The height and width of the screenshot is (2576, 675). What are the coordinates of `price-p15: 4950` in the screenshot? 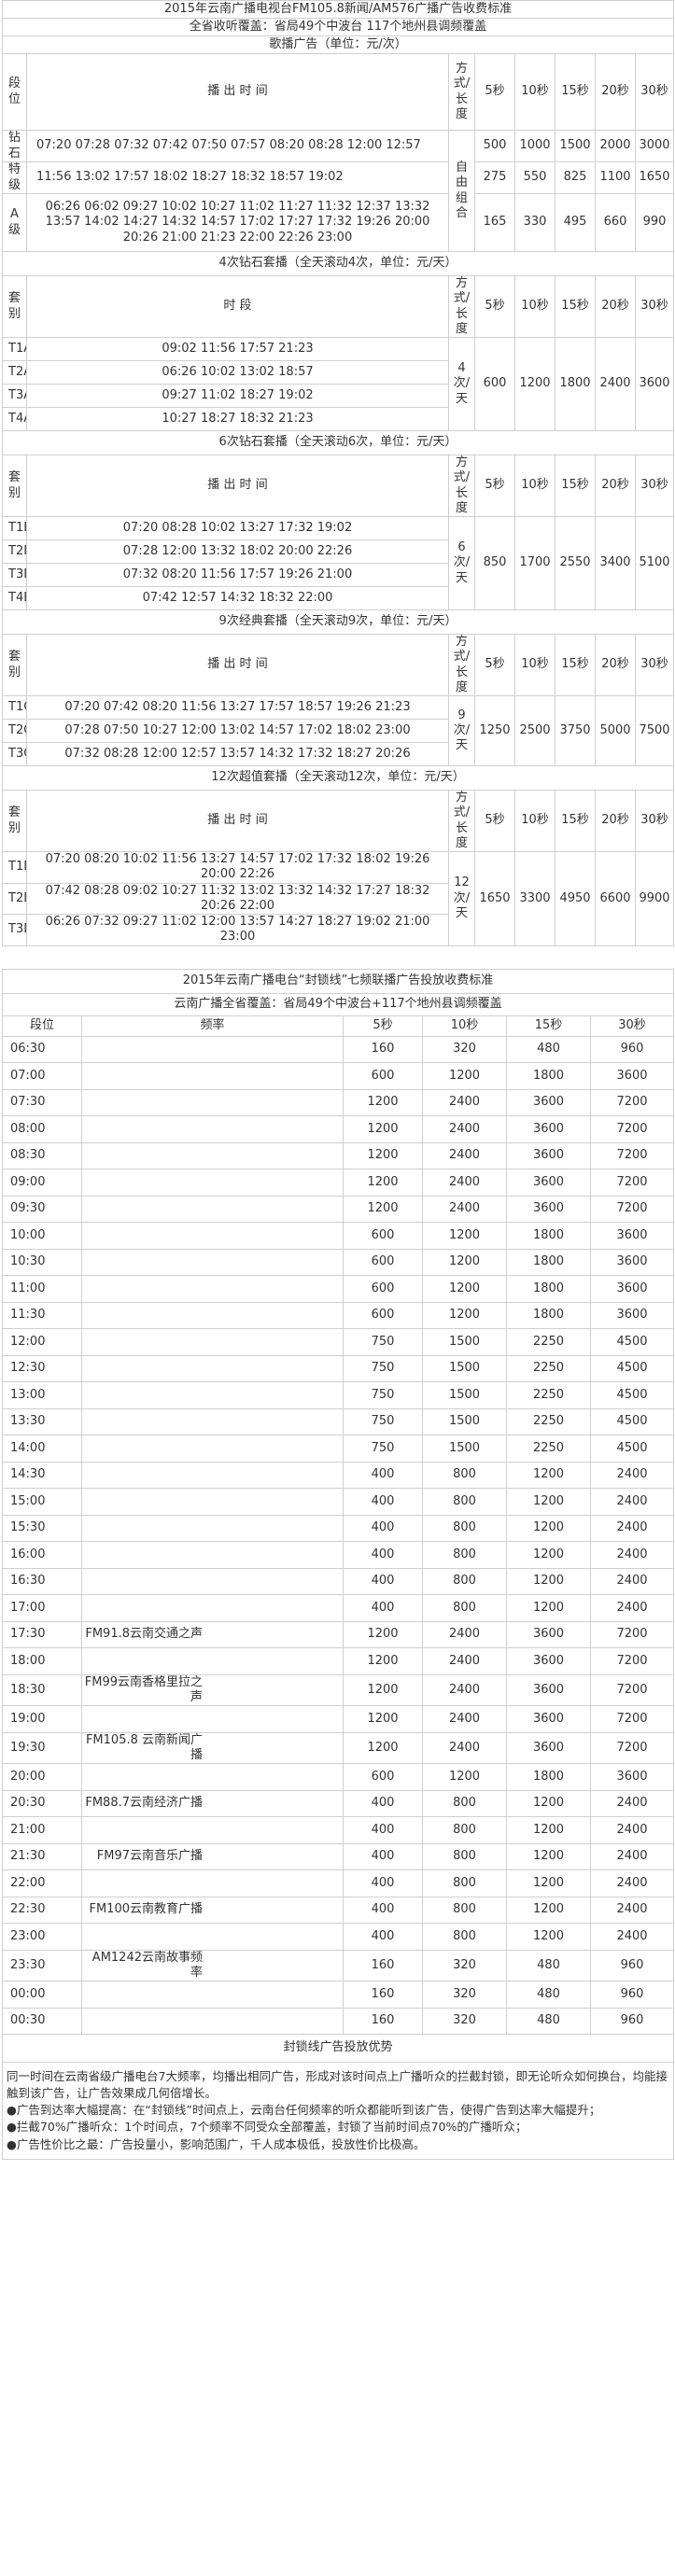 It's located at (575, 898).